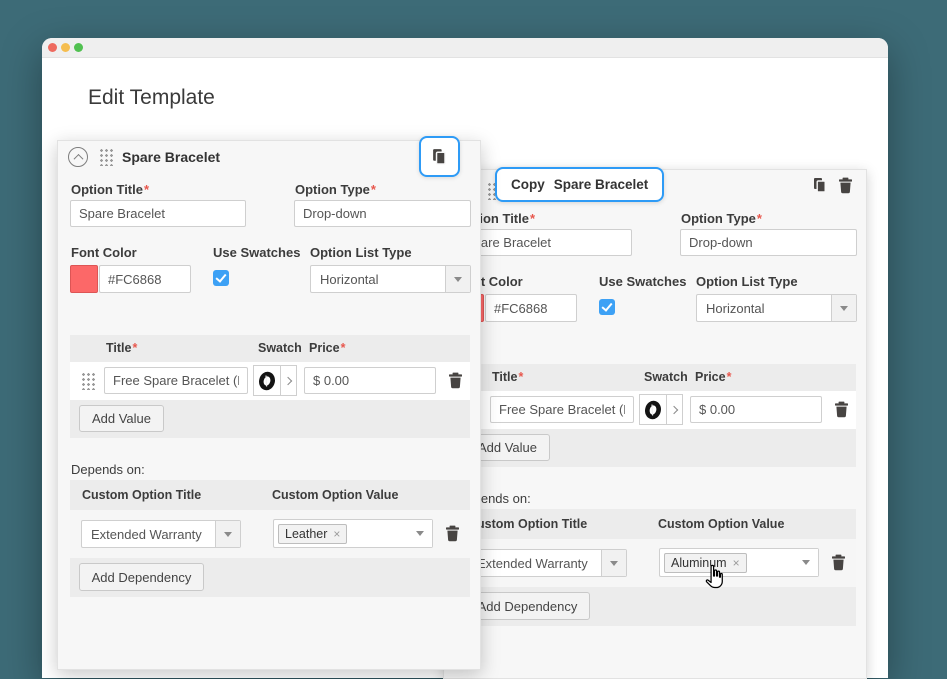 Image resolution: width=947 pixels, height=679 pixels. What do you see at coordinates (84, 279) in the screenshot?
I see `font-color-swatch` at bounding box center [84, 279].